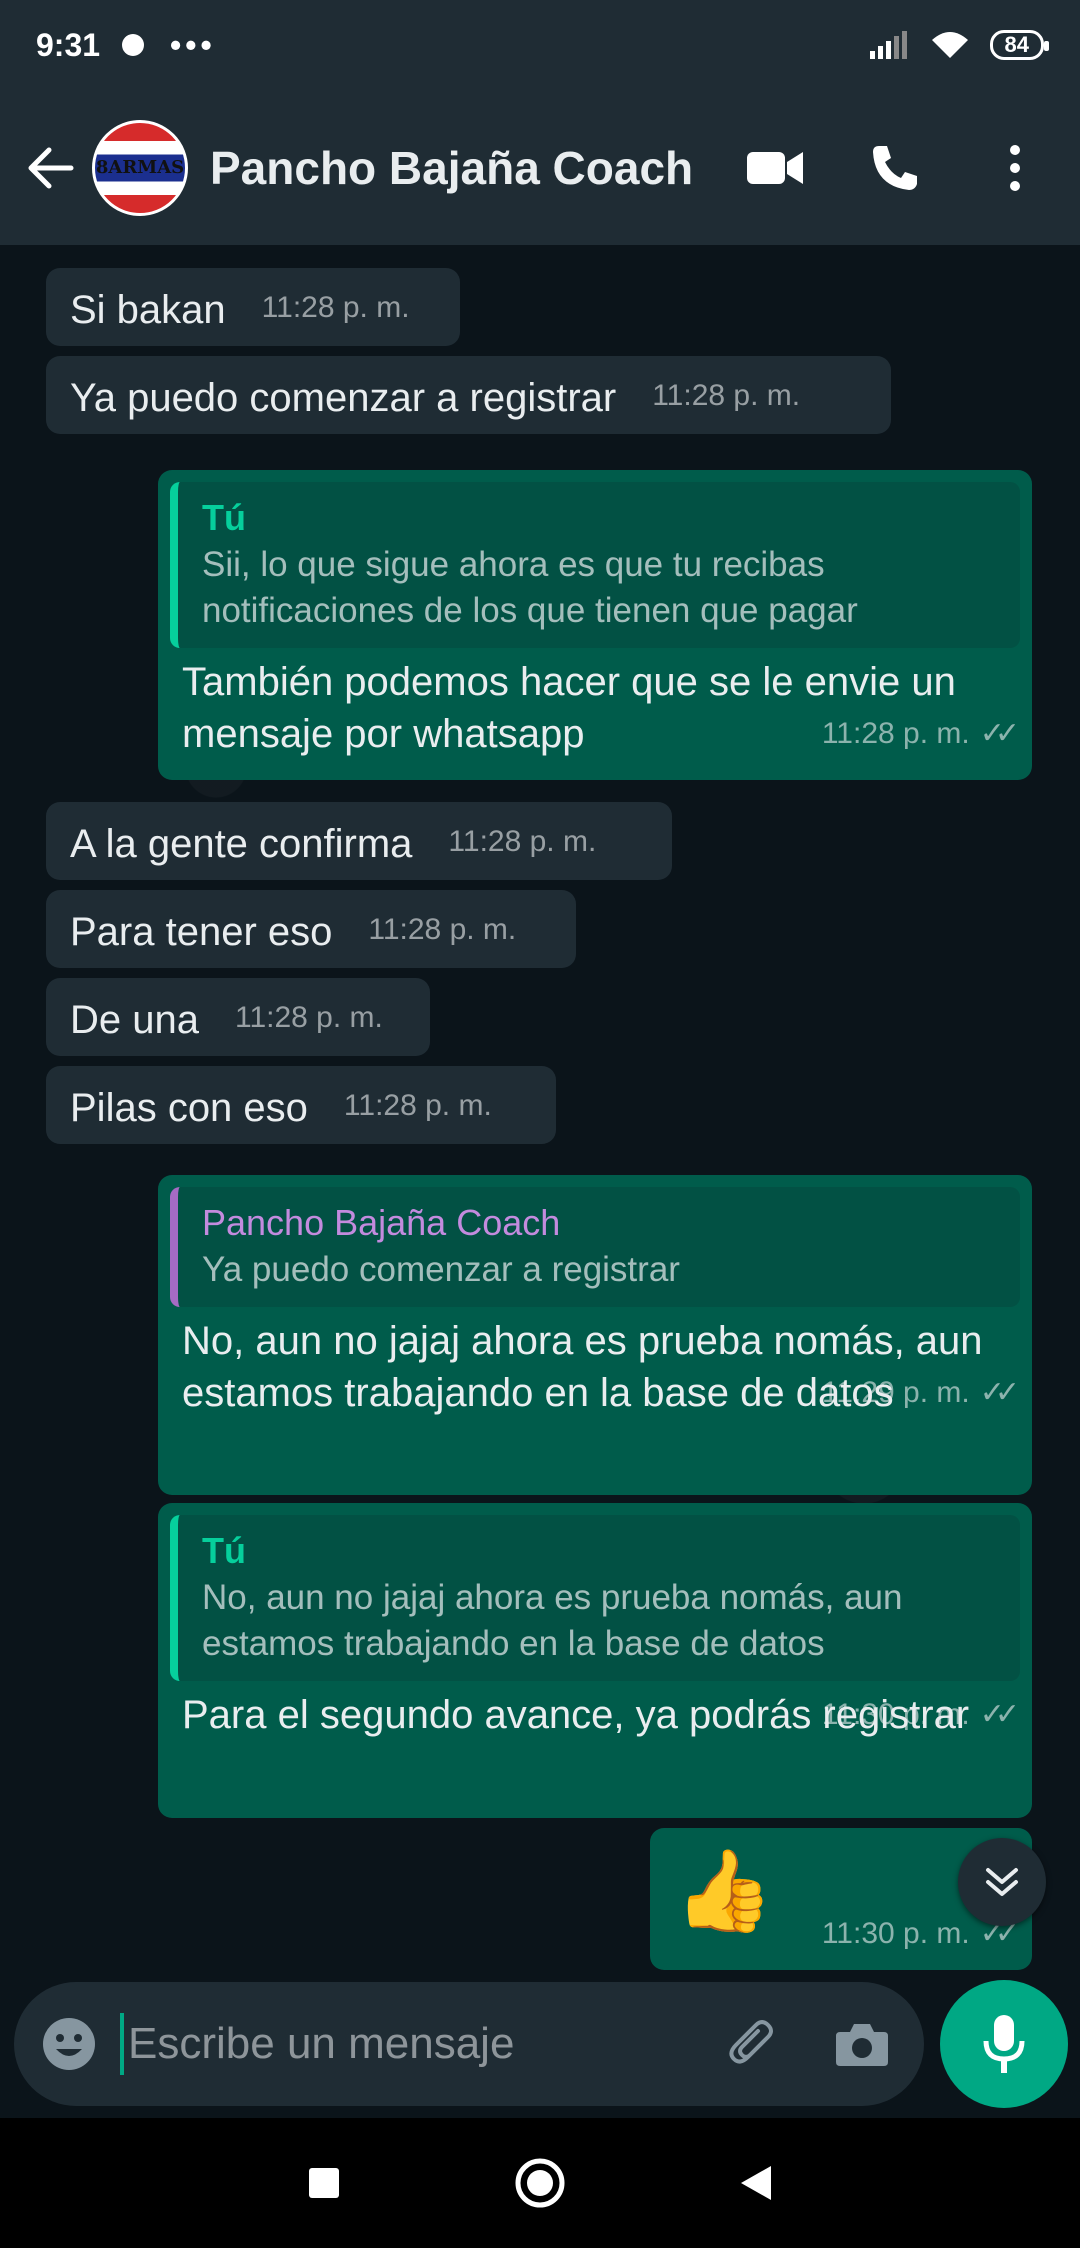  Describe the element at coordinates (408, 2044) in the screenshot. I see `message-input` at that location.